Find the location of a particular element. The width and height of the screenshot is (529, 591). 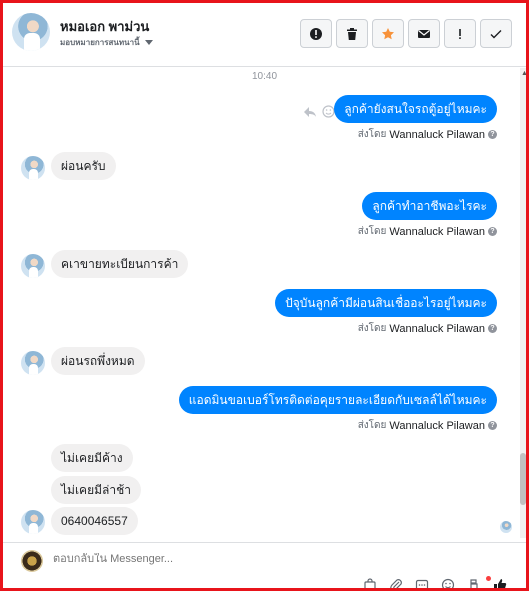

reply-icon is located at coordinates (310, 112).